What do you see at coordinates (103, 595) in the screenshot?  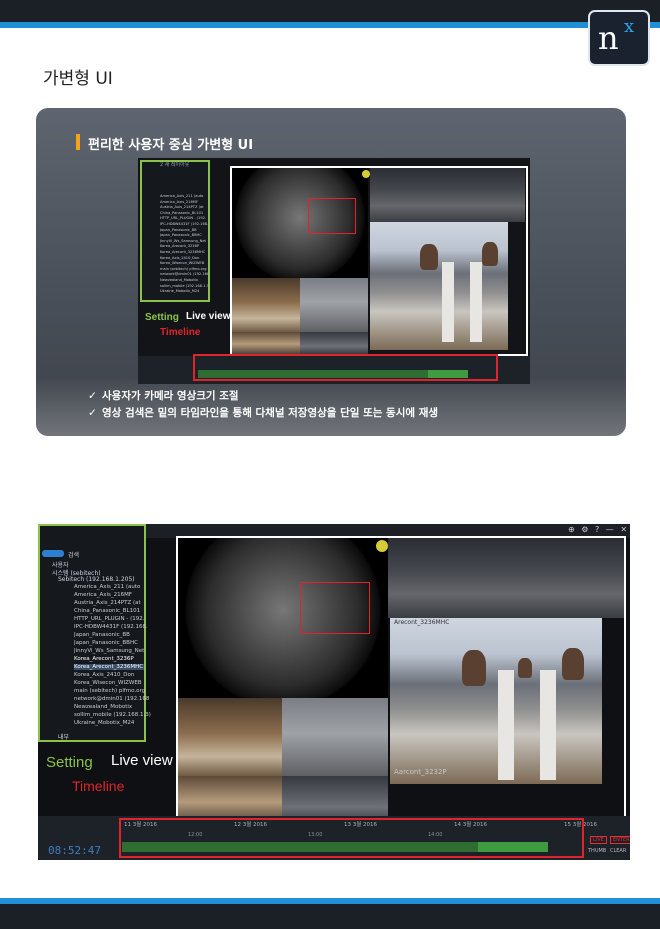 I see `camera-tree-item: America_Axis_216MF` at bounding box center [103, 595].